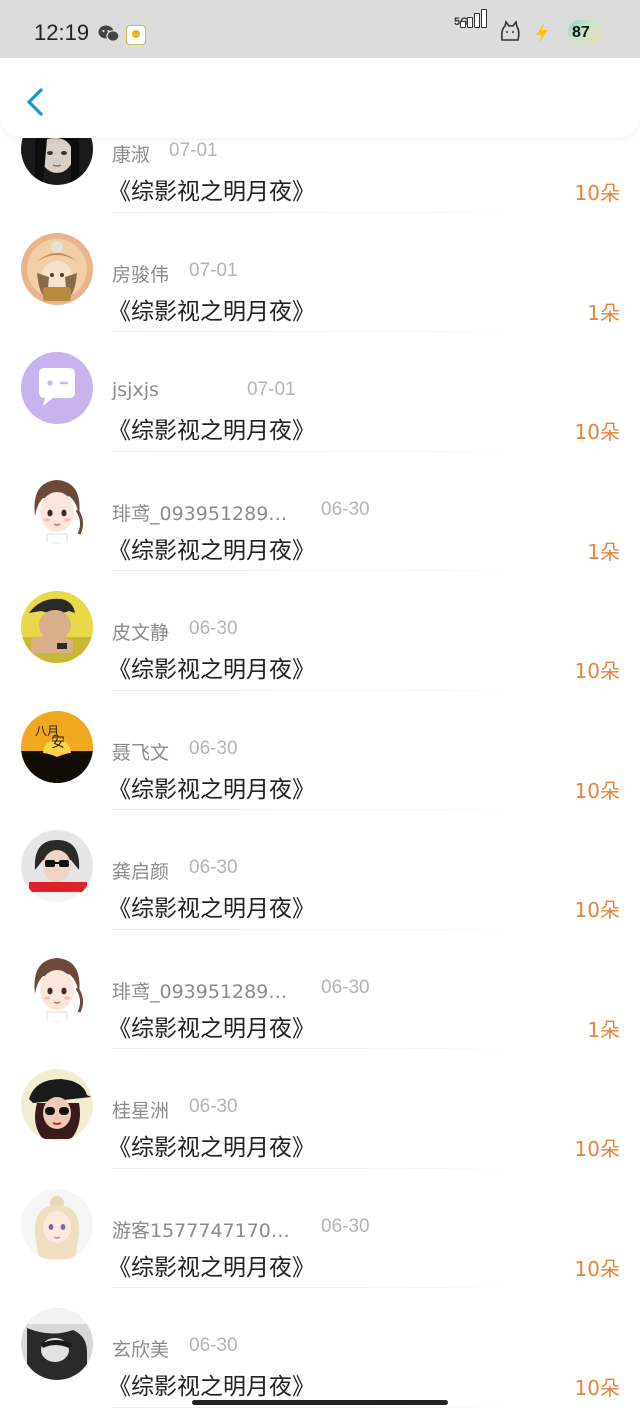 Image resolution: width=640 pixels, height=1408 pixels. I want to click on gift-record-row: 皮文静 06-30 《综影视之明月夜》 10朵, so click(320, 631).